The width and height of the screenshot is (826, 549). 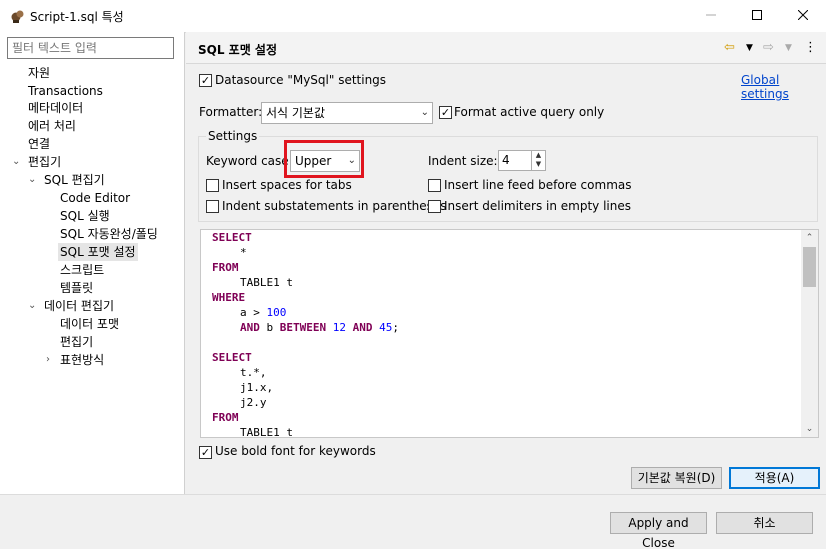 I want to click on scroll-down-icon: ⌄, so click(x=809, y=429).